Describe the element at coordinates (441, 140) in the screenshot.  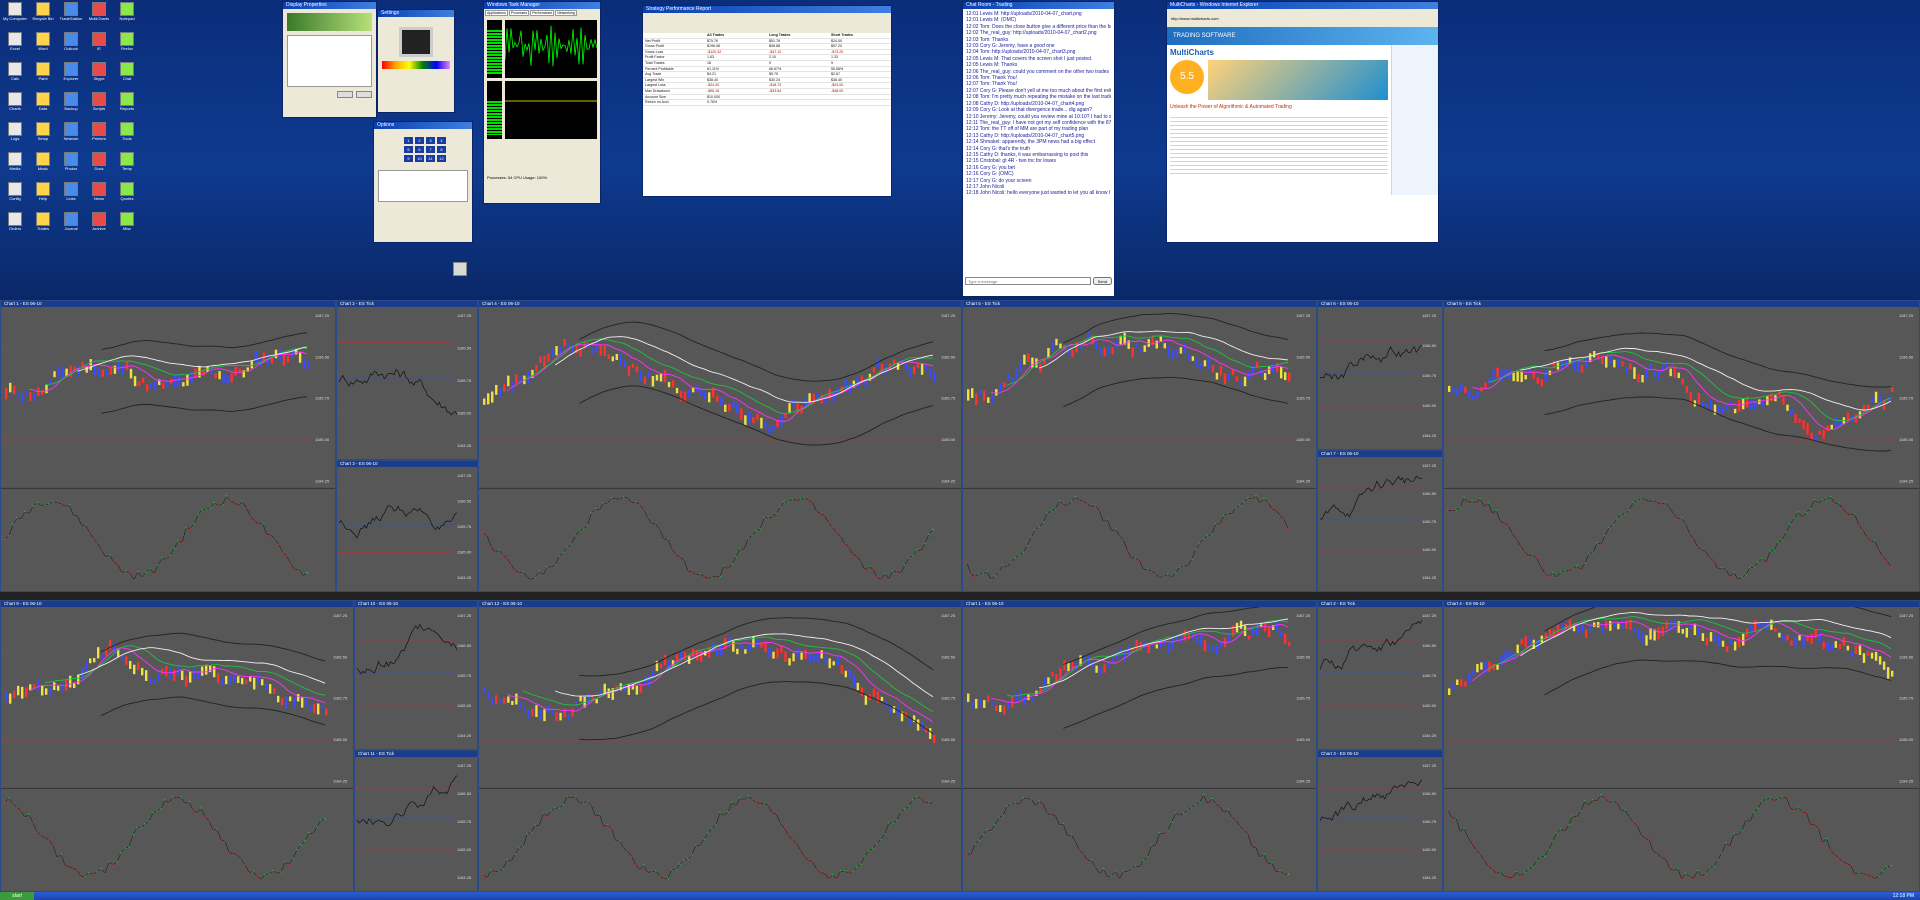
I see `keypad-key: 4` at that location.